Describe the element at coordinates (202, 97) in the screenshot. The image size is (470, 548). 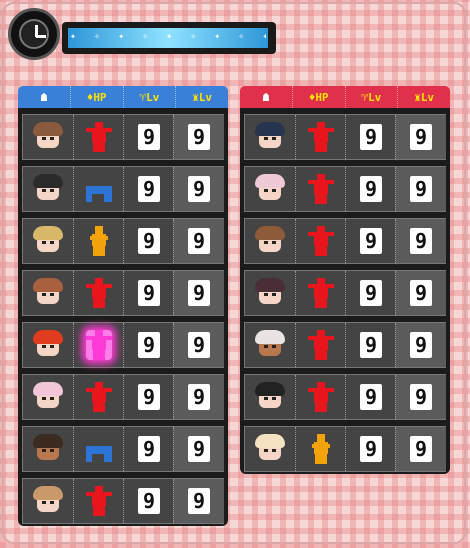
I see `level-column-header-b: ♜ Lv` at that location.